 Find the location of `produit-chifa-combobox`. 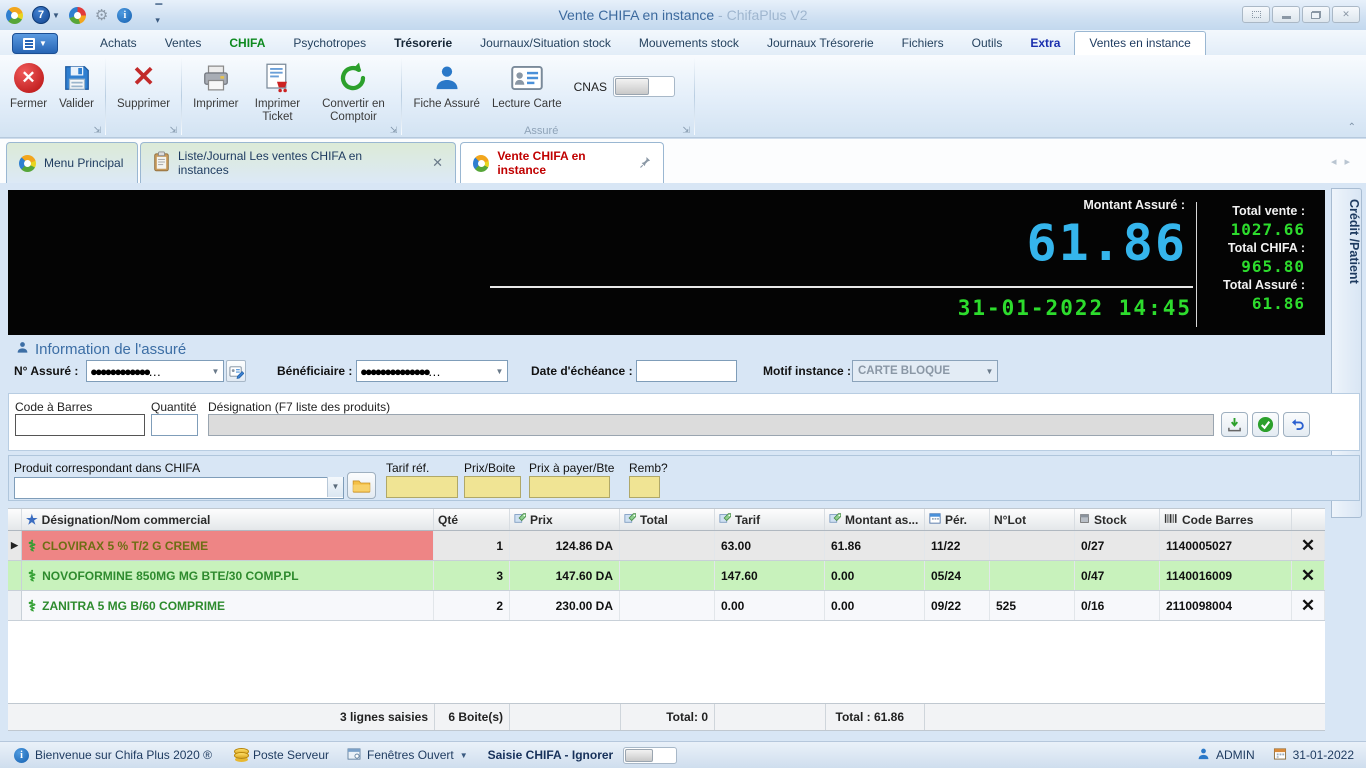

produit-chifa-combobox is located at coordinates (179, 488).